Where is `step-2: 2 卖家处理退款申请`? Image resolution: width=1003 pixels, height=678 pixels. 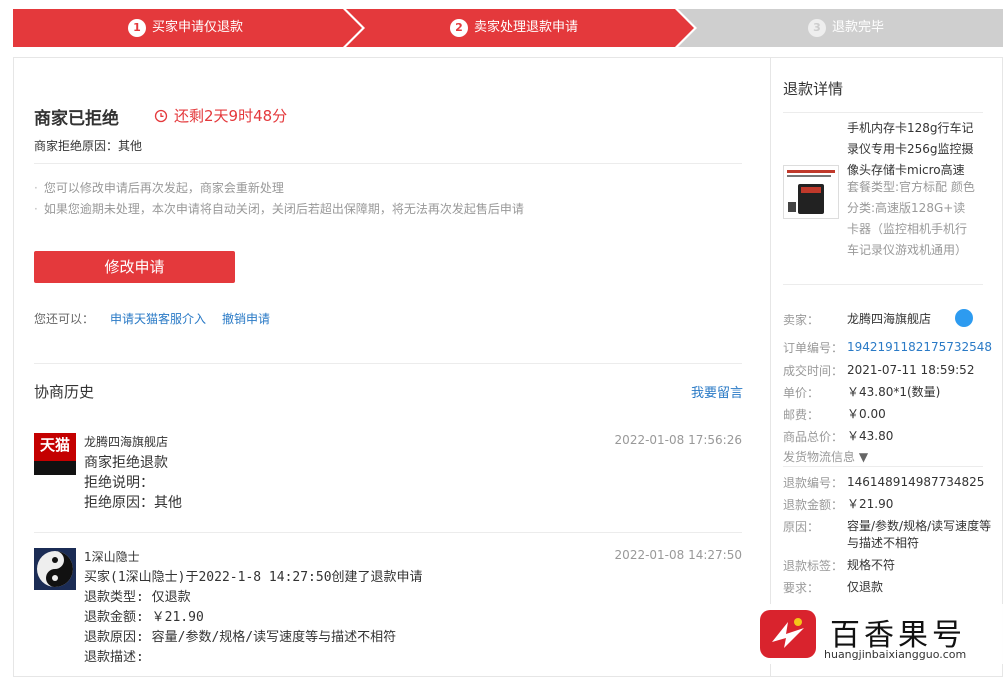
step-2: 2 卖家处理退款申请 is located at coordinates (514, 28).